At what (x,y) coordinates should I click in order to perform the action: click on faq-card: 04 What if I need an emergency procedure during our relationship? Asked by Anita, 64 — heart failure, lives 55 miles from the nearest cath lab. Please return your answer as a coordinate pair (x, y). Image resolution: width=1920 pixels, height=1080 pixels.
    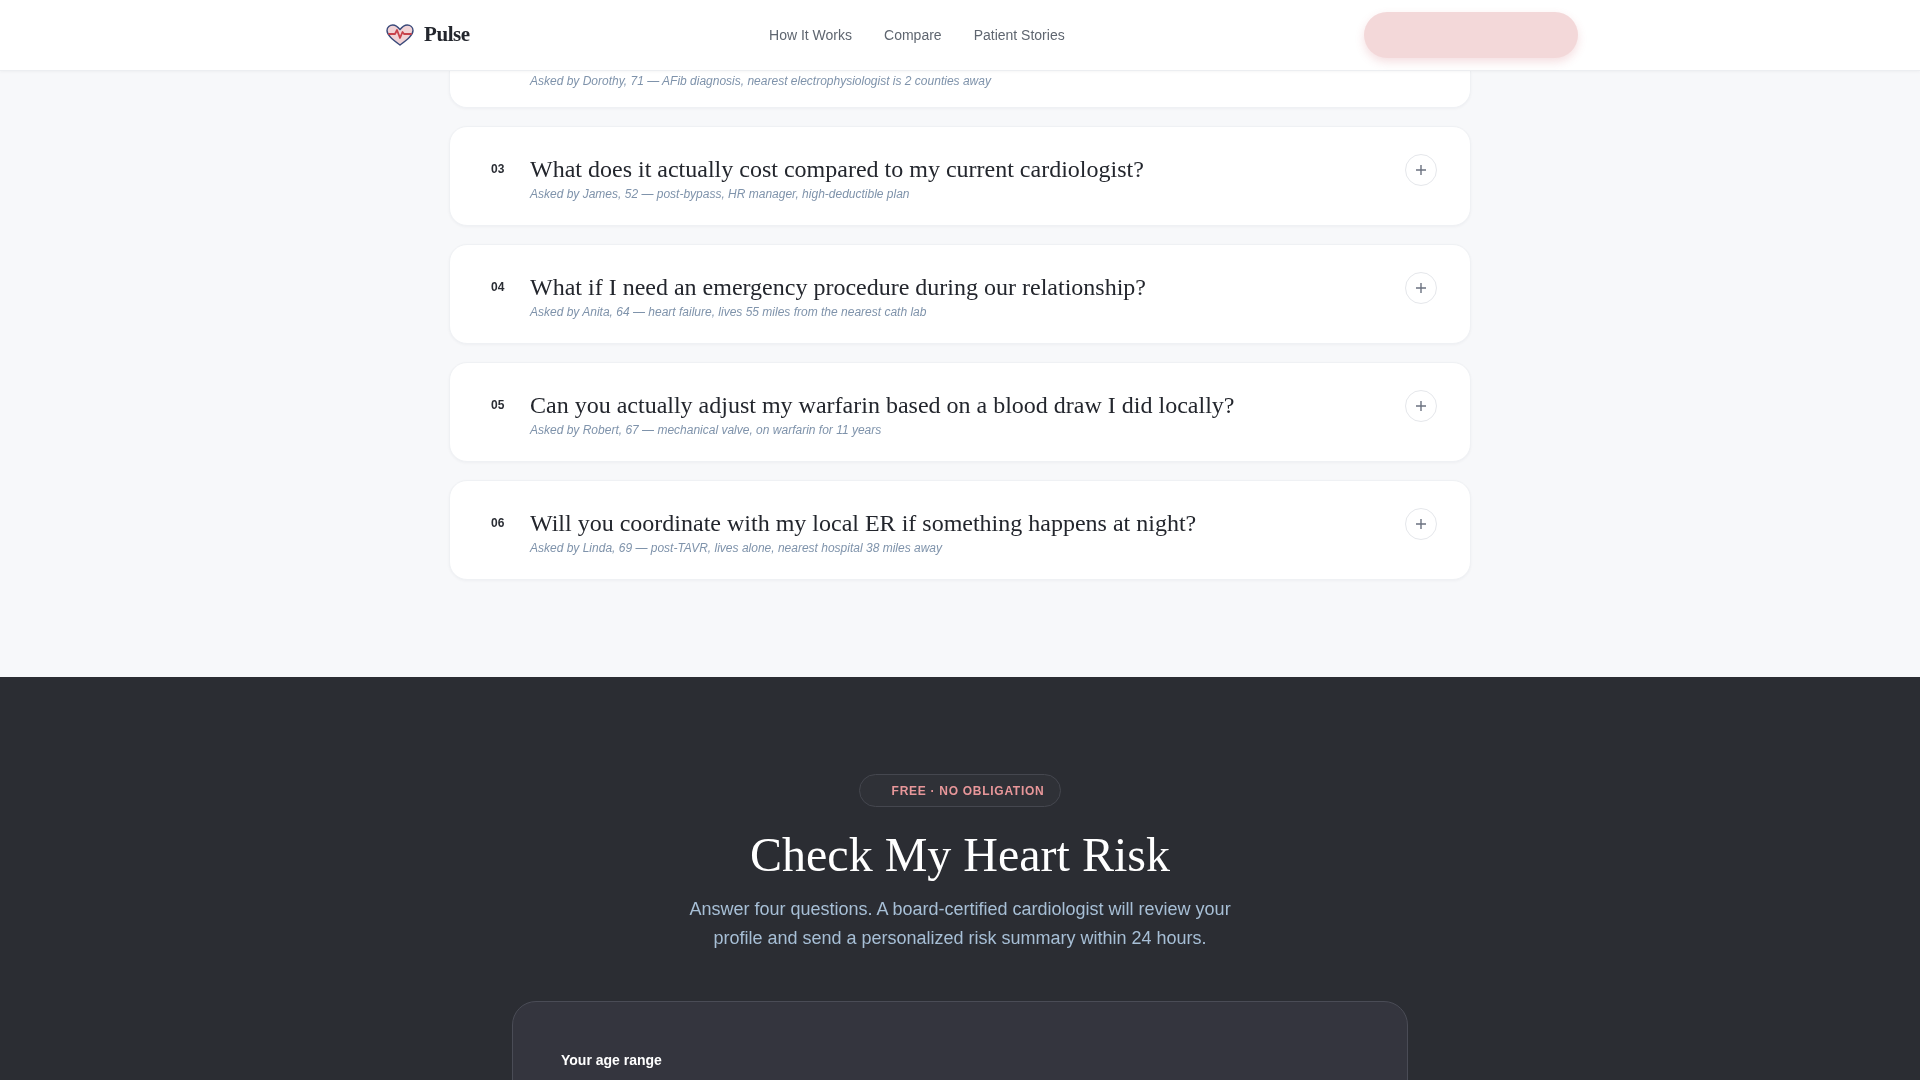
    Looking at the image, I should click on (960, 294).